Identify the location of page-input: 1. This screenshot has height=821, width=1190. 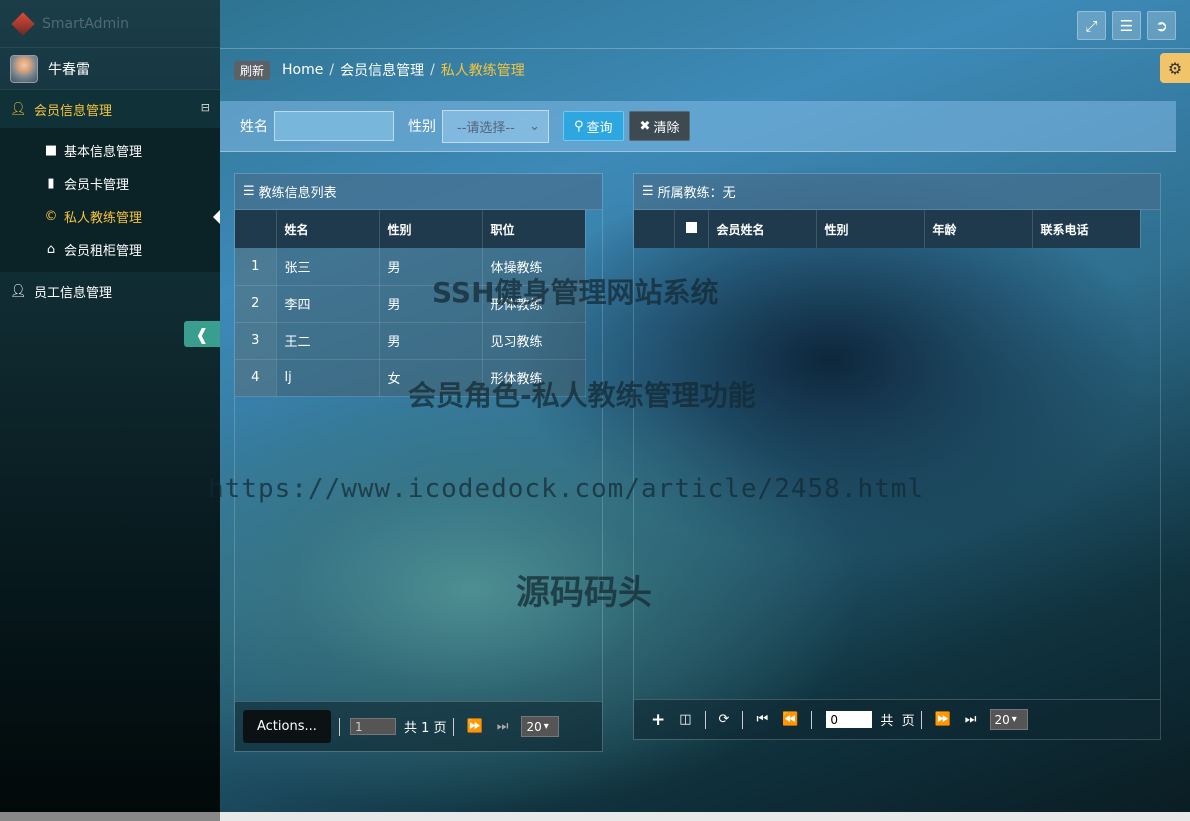
(373, 726).